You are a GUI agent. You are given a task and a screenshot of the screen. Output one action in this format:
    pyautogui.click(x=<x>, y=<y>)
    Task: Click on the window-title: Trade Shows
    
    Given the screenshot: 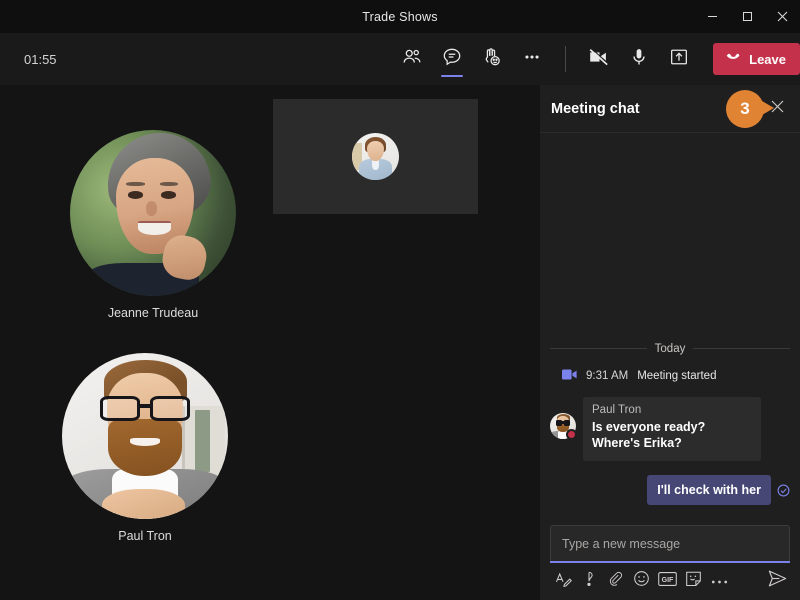 What is the action you would take?
    pyautogui.click(x=400, y=16)
    